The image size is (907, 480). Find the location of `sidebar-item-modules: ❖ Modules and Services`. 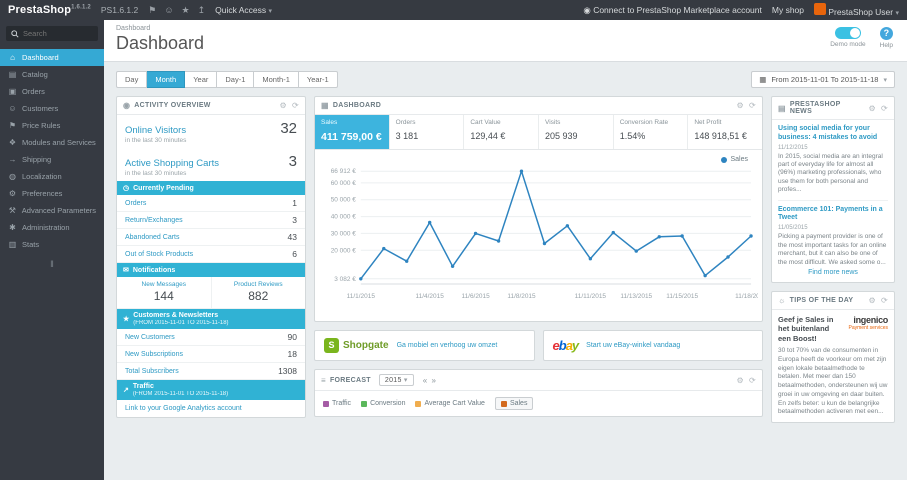

sidebar-item-modules: ❖ Modules and Services is located at coordinates (52, 142).